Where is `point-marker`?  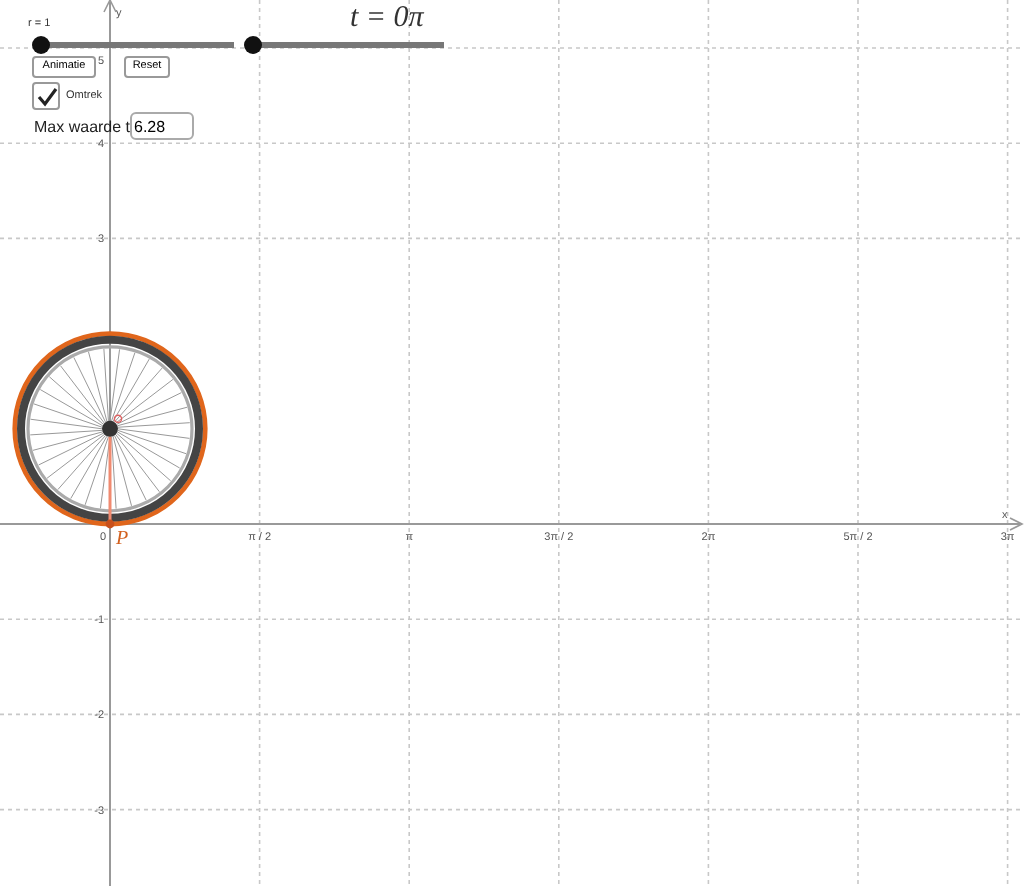
point-marker is located at coordinates (118, 419).